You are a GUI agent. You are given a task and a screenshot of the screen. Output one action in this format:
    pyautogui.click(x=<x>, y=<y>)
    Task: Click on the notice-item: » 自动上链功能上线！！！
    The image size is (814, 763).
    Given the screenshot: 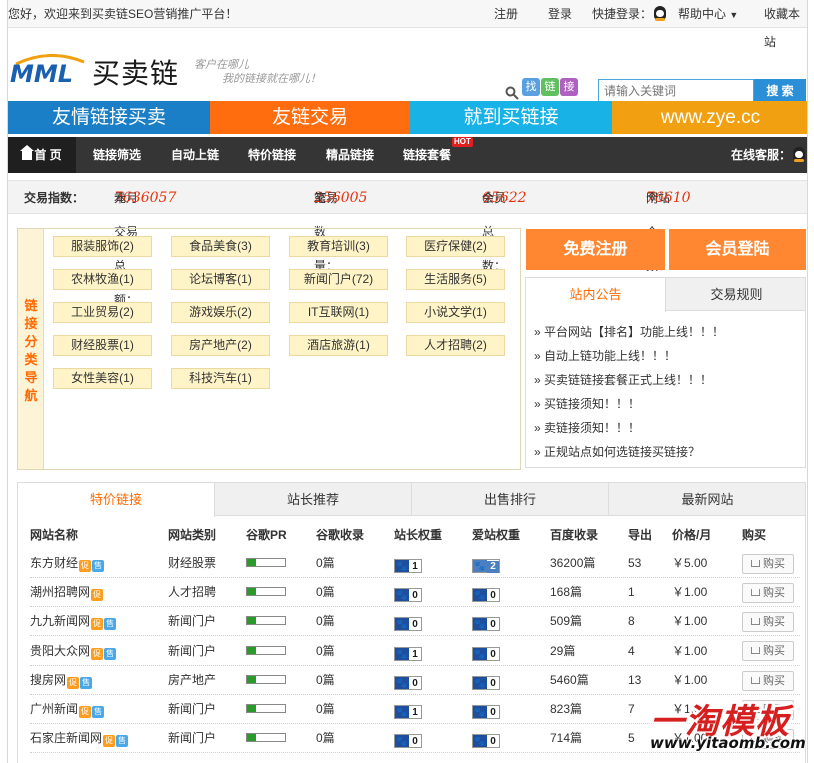 What is the action you would take?
    pyautogui.click(x=629, y=356)
    